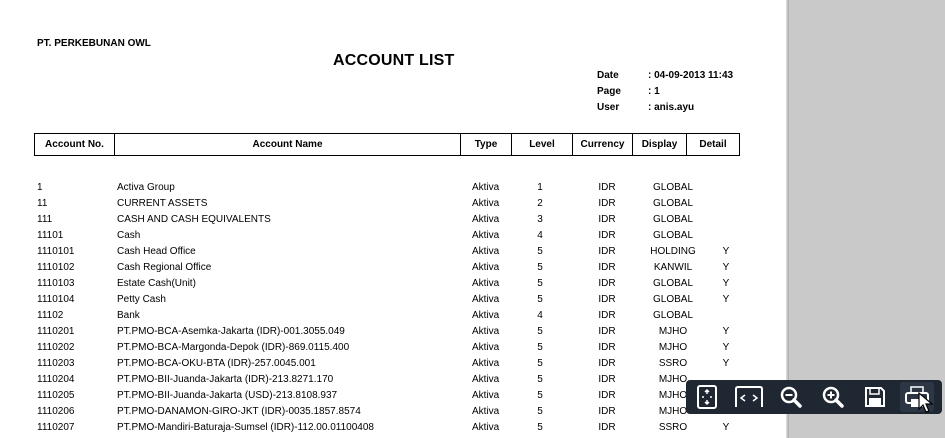 The height and width of the screenshot is (438, 945). Describe the element at coordinates (56, 363) in the screenshot. I see `account-no-cell: 1110203` at that location.